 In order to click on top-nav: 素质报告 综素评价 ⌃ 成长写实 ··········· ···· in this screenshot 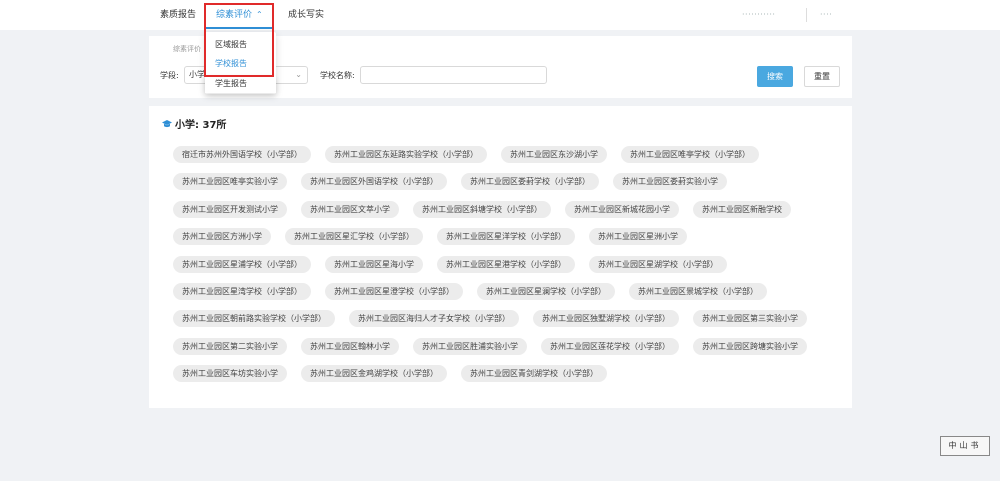, I will do `click(500, 15)`.